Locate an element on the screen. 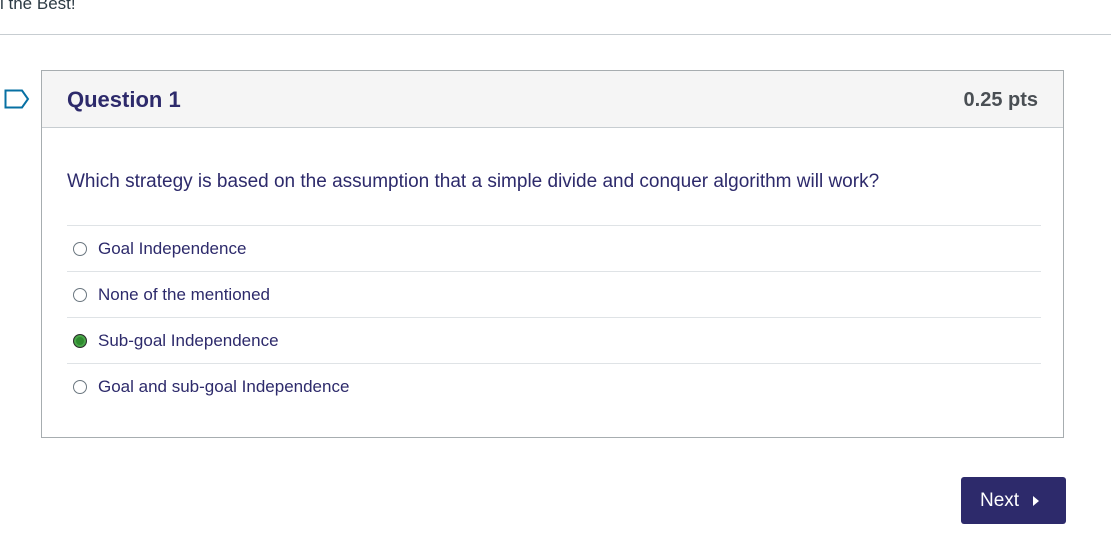  answer-option: Goal Independence is located at coordinates (554, 249).